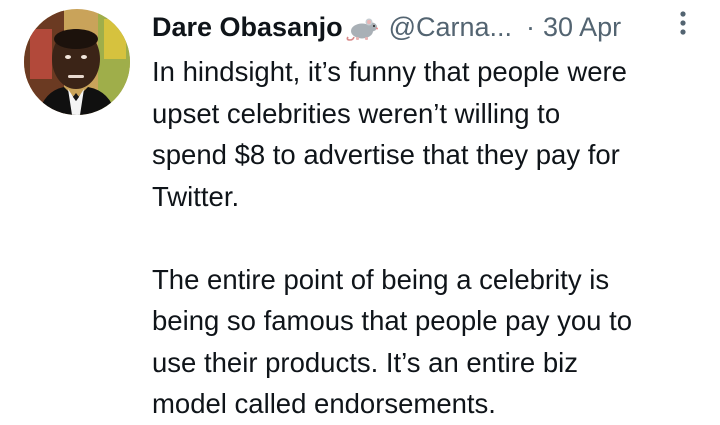 Image resolution: width=720 pixels, height=425 pixels. What do you see at coordinates (582, 27) in the screenshot?
I see `tweet-date: 30 Apr` at bounding box center [582, 27].